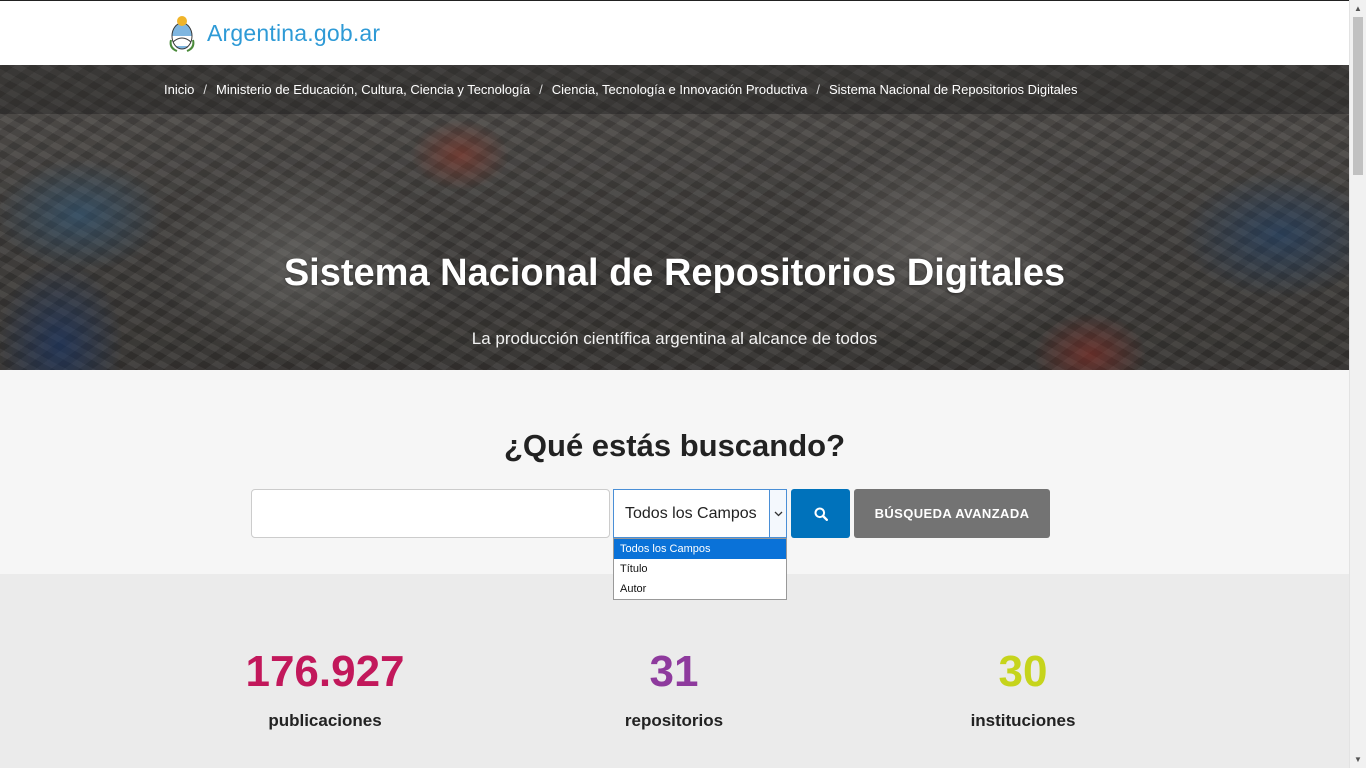 Image resolution: width=1366 pixels, height=768 pixels. Describe the element at coordinates (430, 513) in the screenshot. I see `search-input` at that location.